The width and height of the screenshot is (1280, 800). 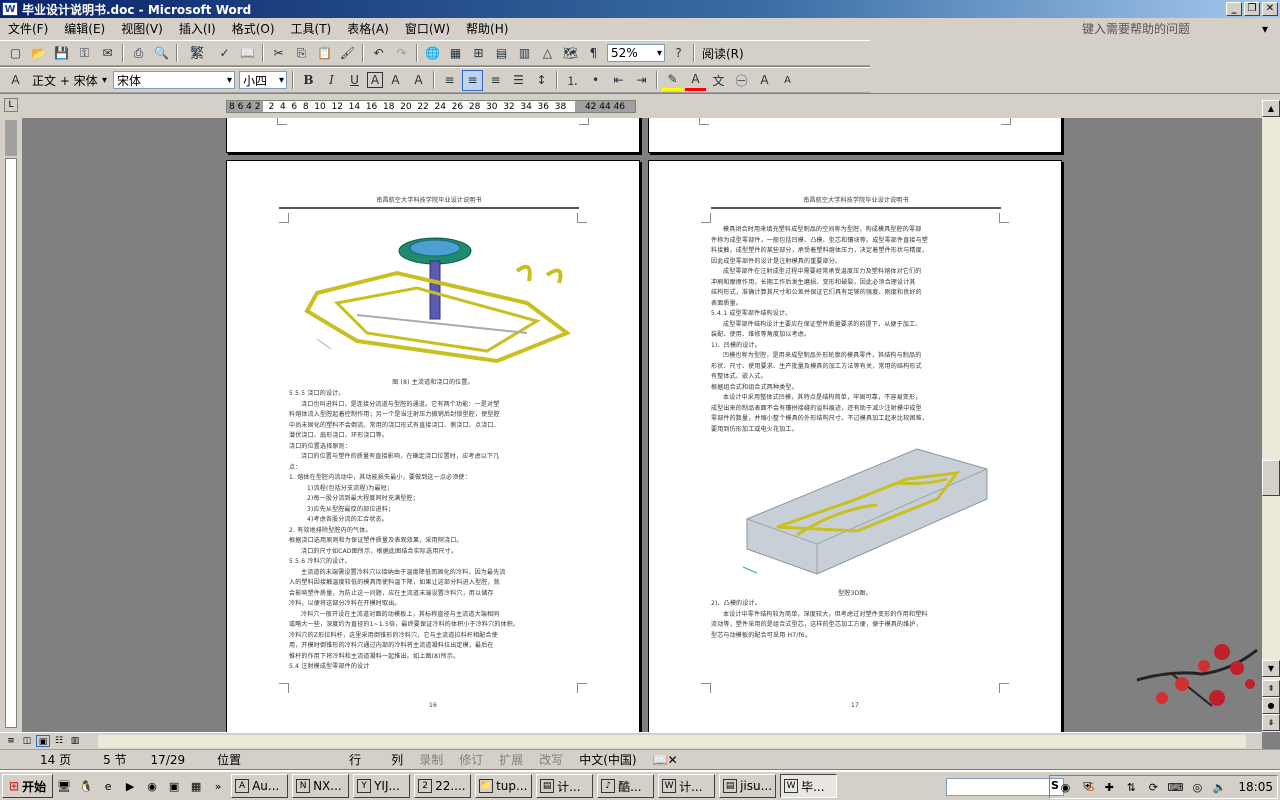 What do you see at coordinates (495, 80) in the screenshot?
I see `align-right-icon: ≡` at bounding box center [495, 80].